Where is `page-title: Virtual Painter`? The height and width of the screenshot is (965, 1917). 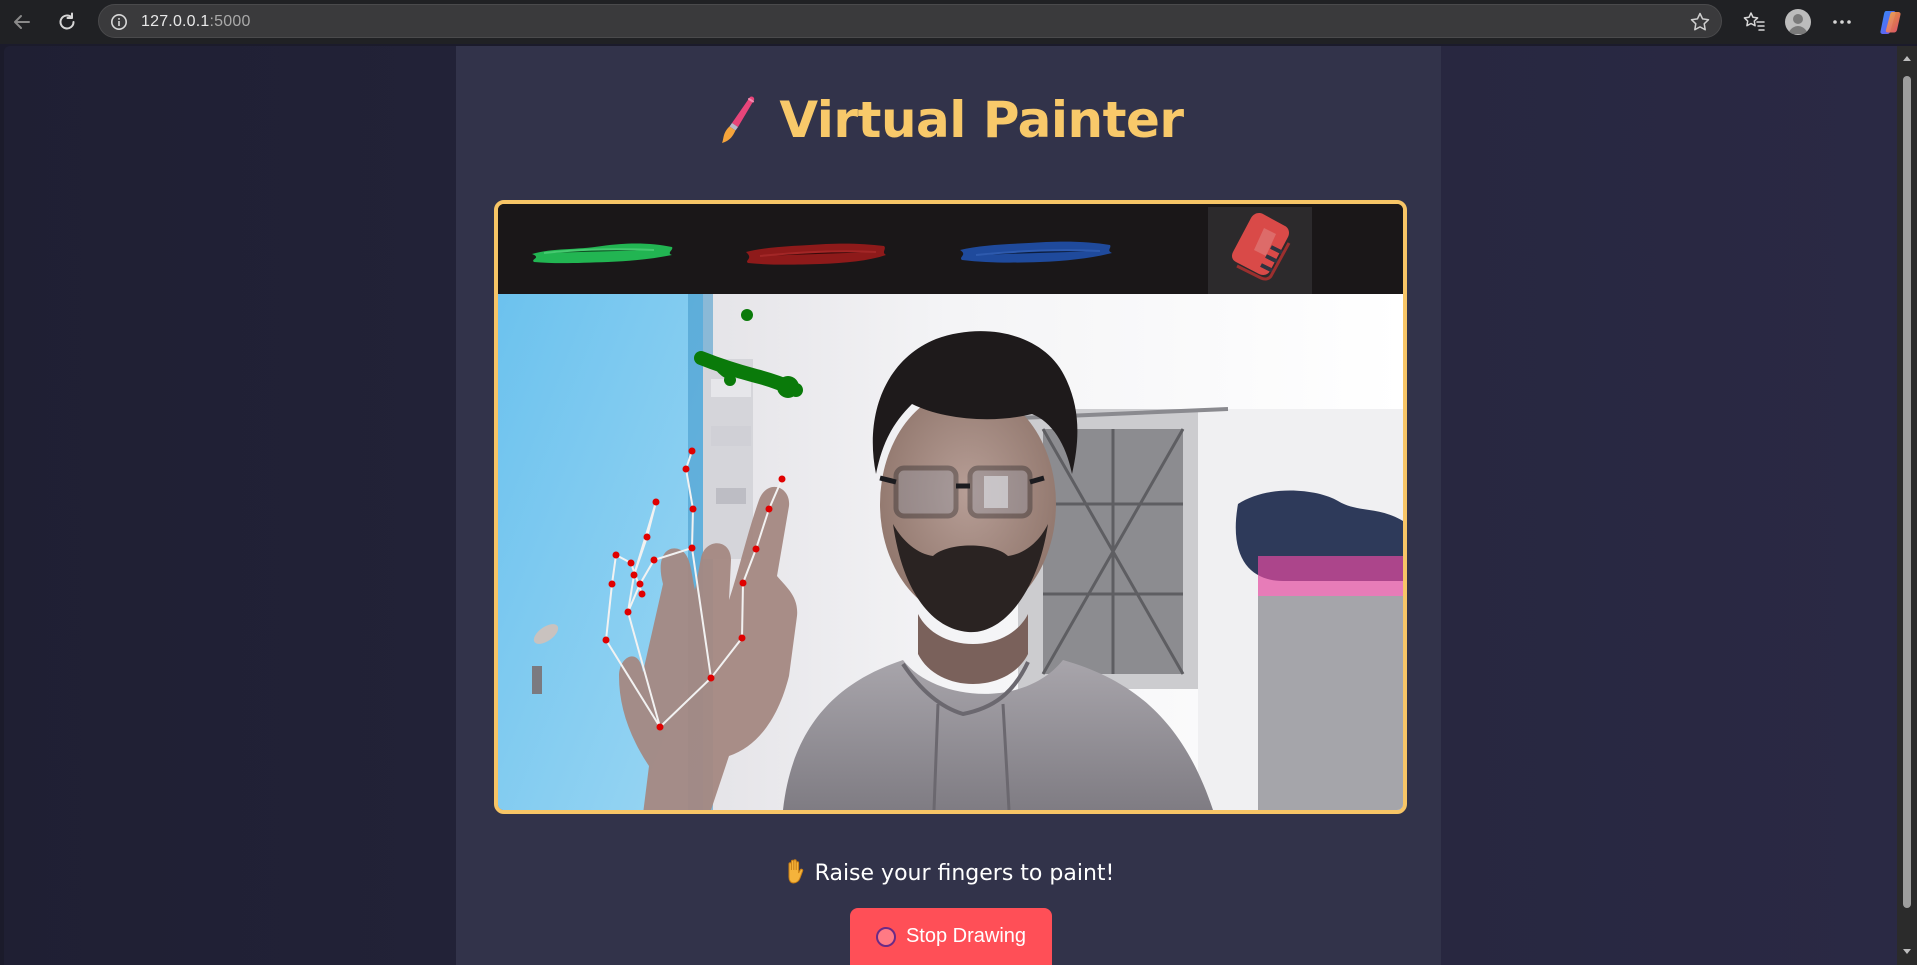 page-title: Virtual Painter is located at coordinates (948, 120).